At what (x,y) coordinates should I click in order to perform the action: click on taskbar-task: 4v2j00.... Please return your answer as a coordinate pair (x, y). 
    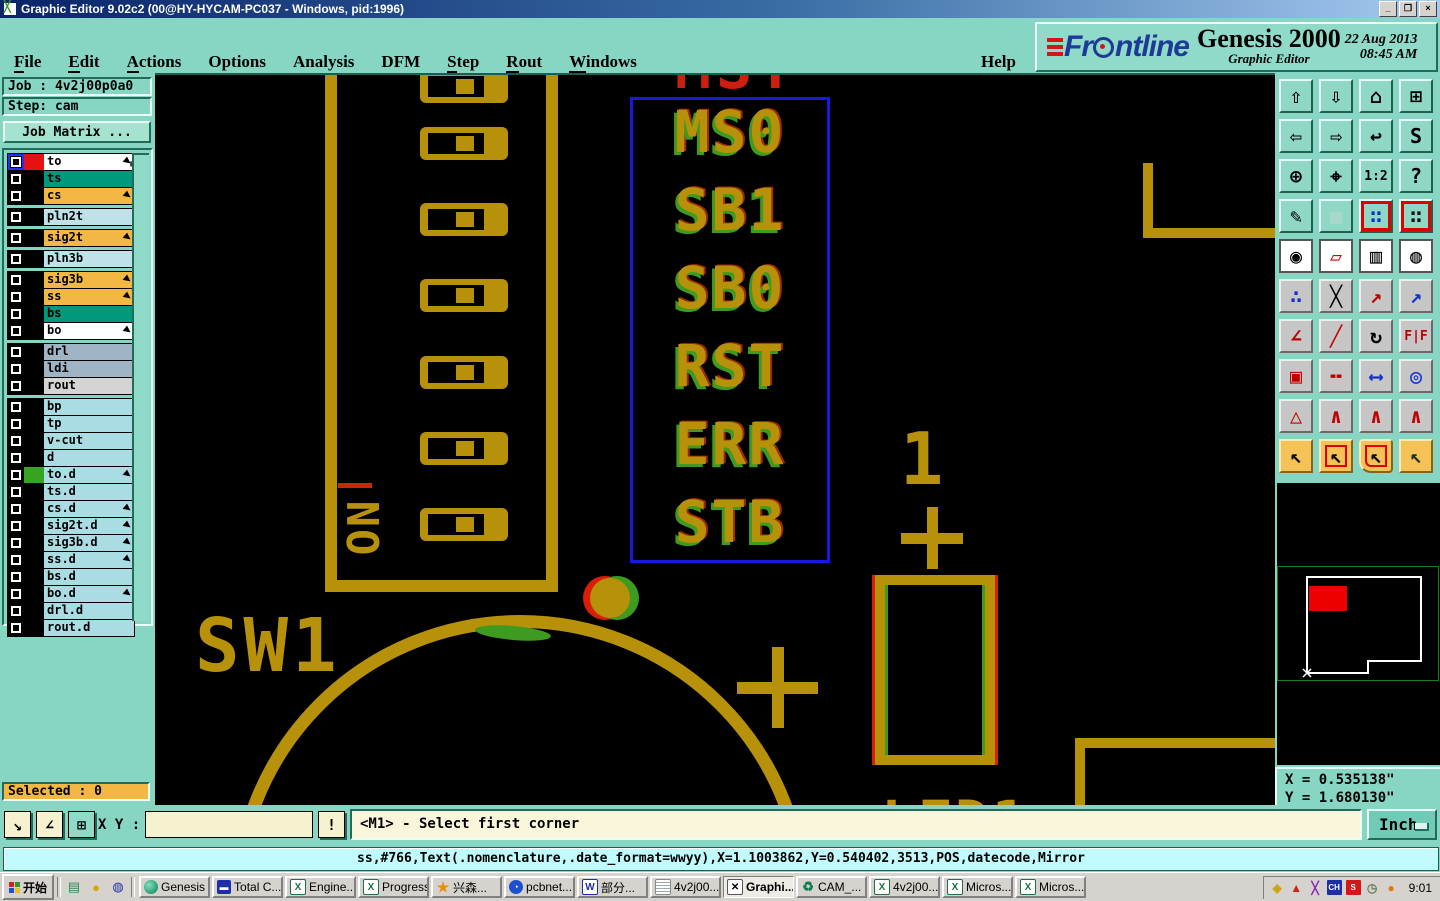
    Looking at the image, I should click on (686, 887).